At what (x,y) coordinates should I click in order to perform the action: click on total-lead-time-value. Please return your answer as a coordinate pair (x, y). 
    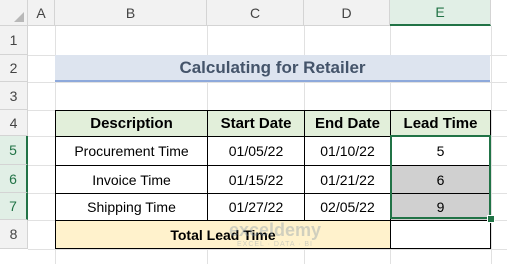
    Looking at the image, I should click on (440, 234).